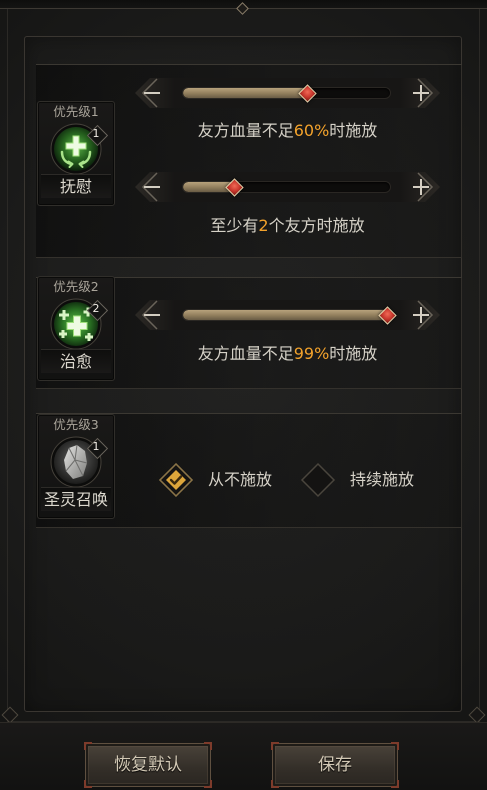 This screenshot has height=790, width=487. I want to click on option-label: 持续施放, so click(382, 479).